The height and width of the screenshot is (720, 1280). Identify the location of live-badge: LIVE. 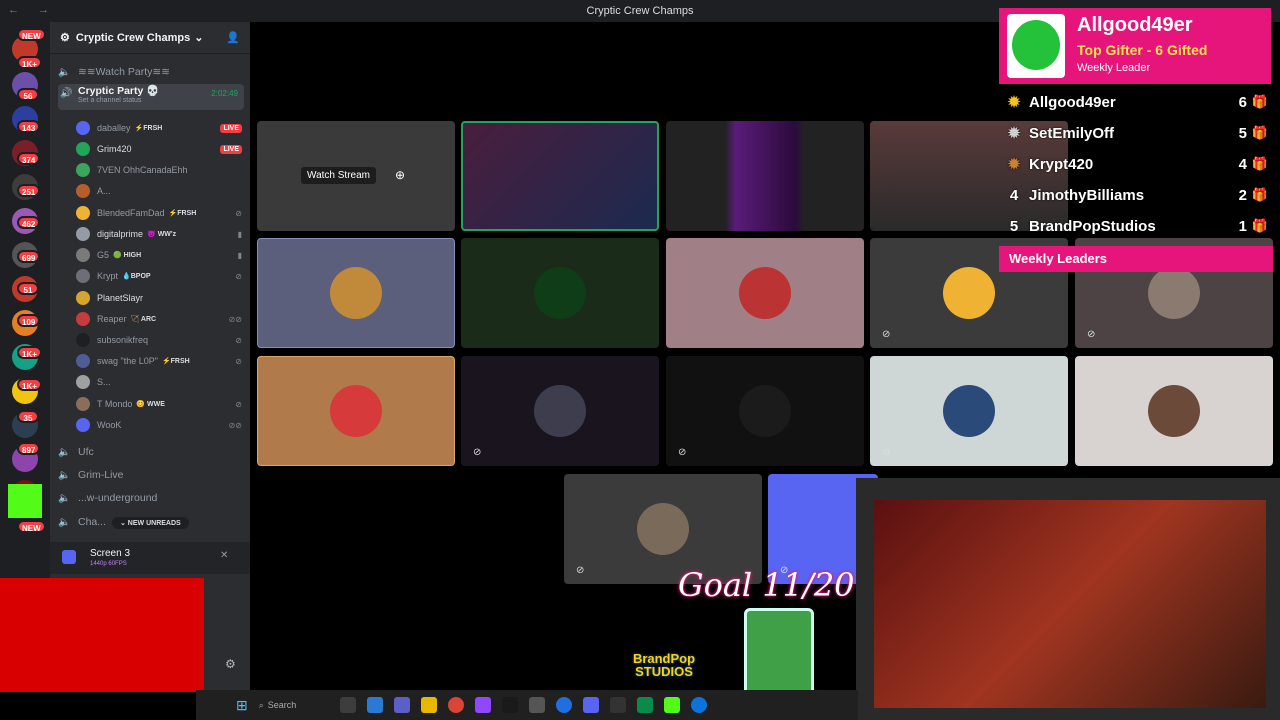
(231, 149).